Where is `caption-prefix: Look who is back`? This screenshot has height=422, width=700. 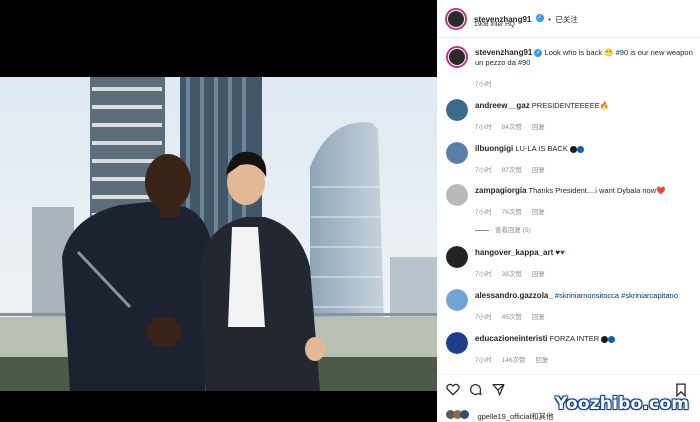 caption-prefix: Look who is back is located at coordinates (574, 52).